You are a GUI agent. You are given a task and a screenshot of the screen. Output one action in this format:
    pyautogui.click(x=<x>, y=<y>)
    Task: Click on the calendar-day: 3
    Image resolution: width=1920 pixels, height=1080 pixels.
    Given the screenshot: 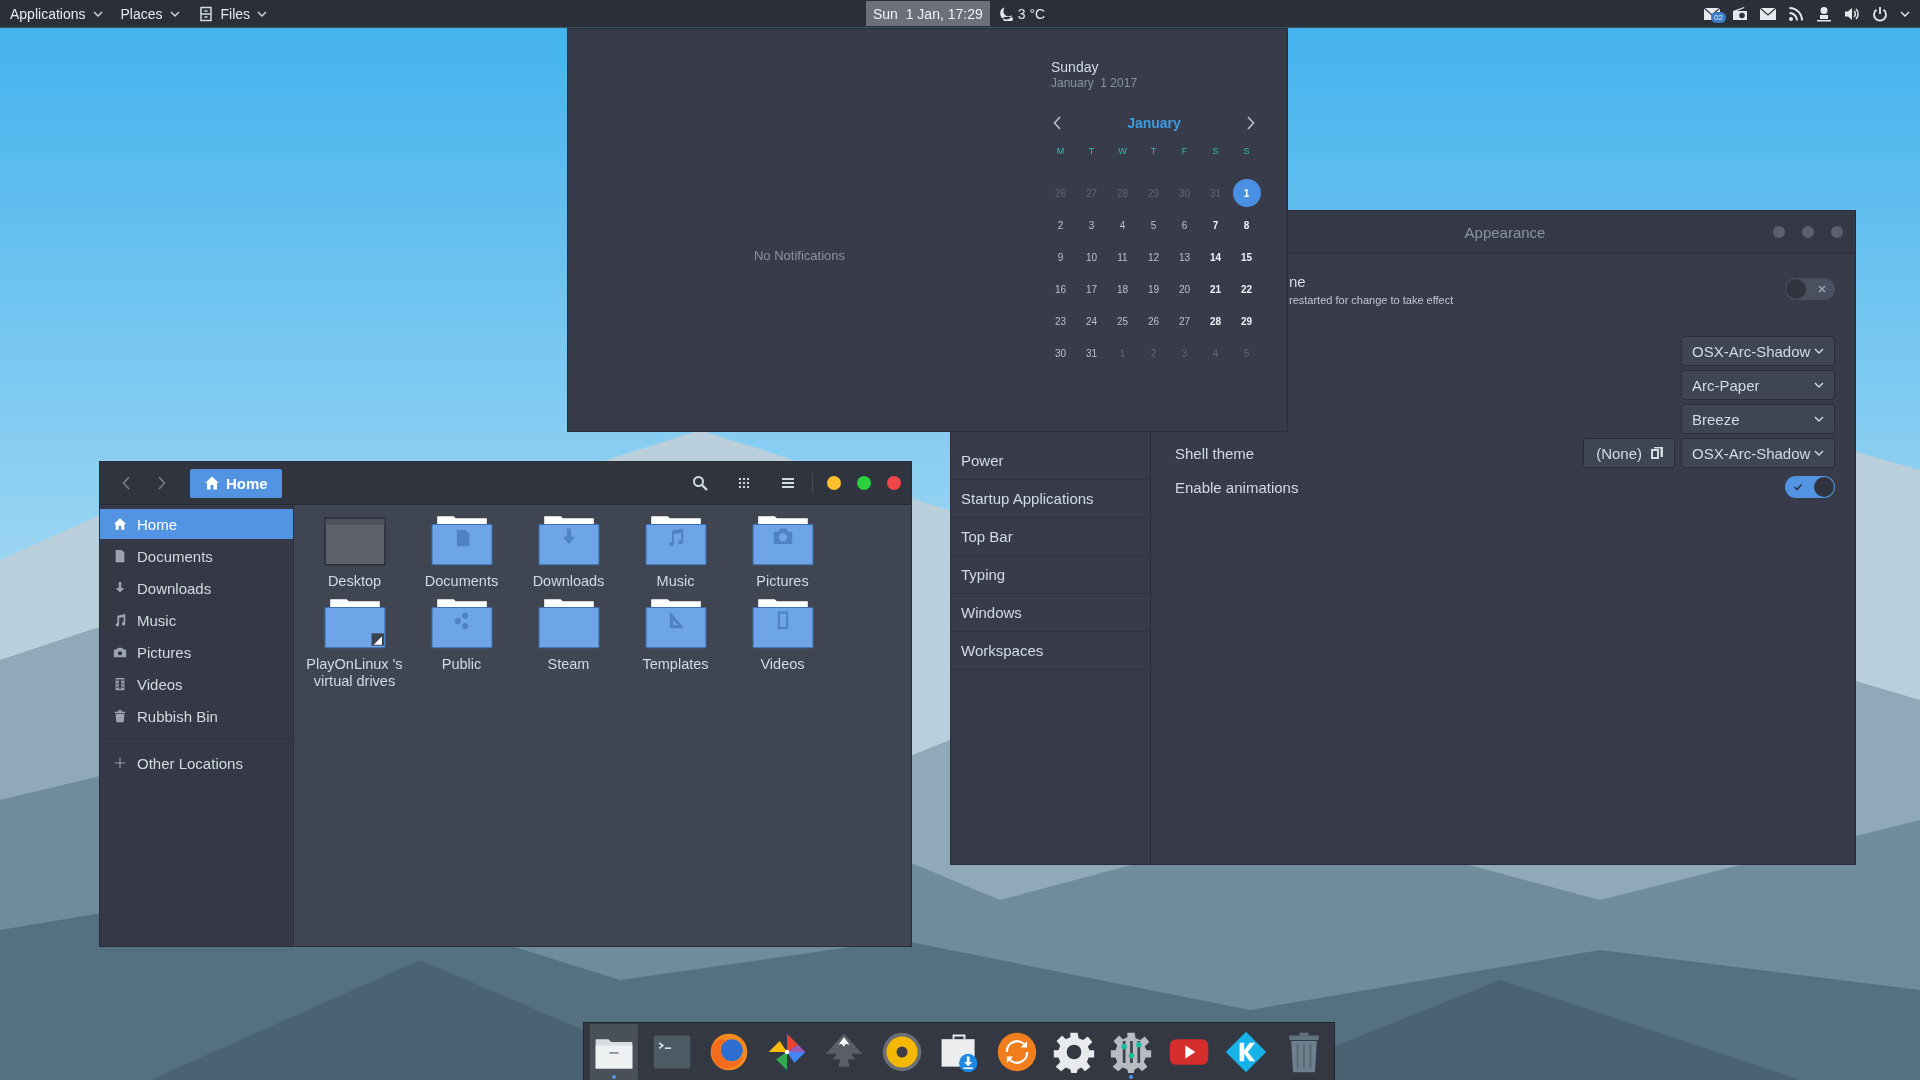 What is the action you would take?
    pyautogui.click(x=1091, y=225)
    